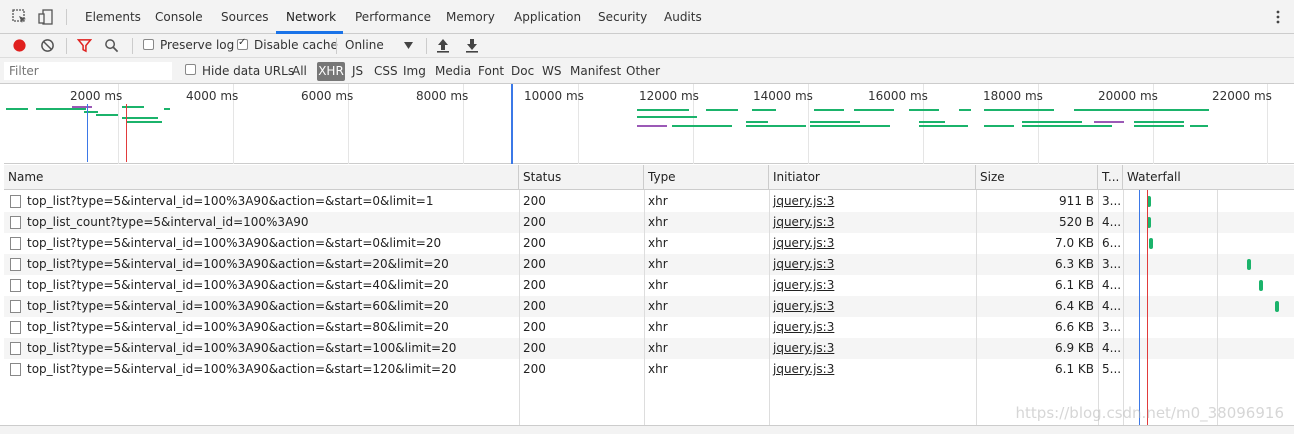 This screenshot has width=1294, height=434. Describe the element at coordinates (1074, 348) in the screenshot. I see `request-size: 6.9 KB` at that location.